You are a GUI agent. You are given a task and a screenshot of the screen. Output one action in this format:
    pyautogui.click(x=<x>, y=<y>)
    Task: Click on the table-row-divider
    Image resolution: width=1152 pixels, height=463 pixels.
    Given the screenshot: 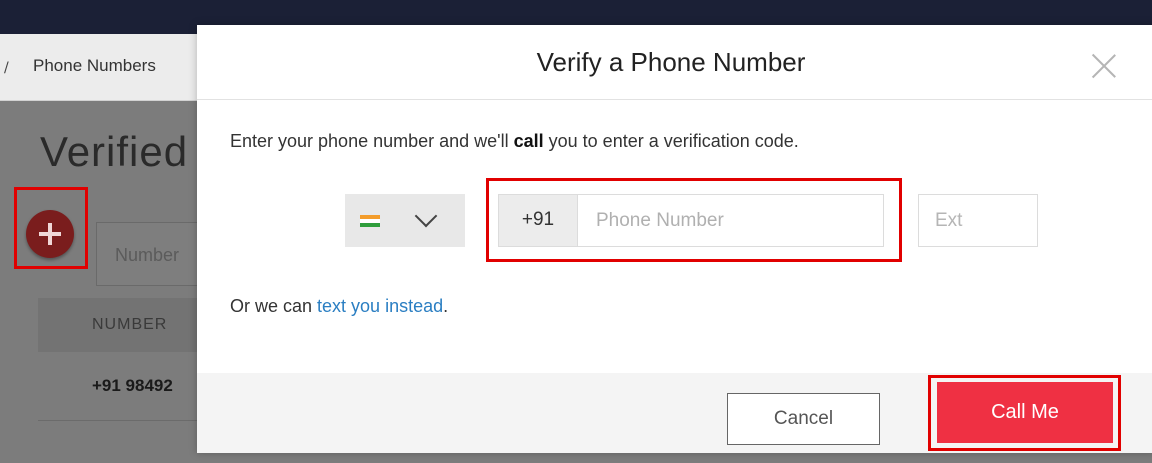 What is the action you would take?
    pyautogui.click(x=123, y=420)
    